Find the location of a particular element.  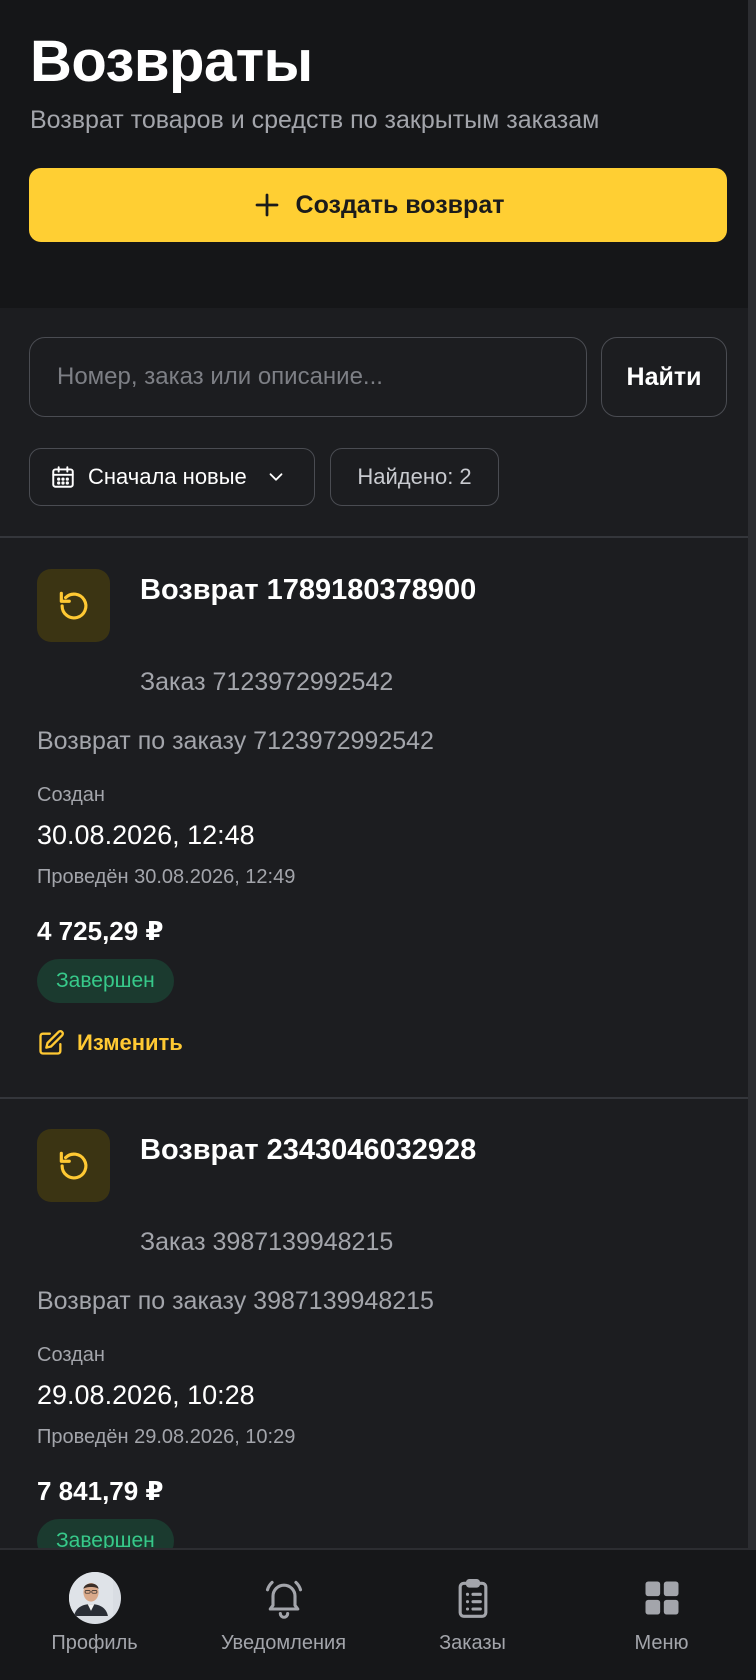

search-button: Найти is located at coordinates (664, 377).